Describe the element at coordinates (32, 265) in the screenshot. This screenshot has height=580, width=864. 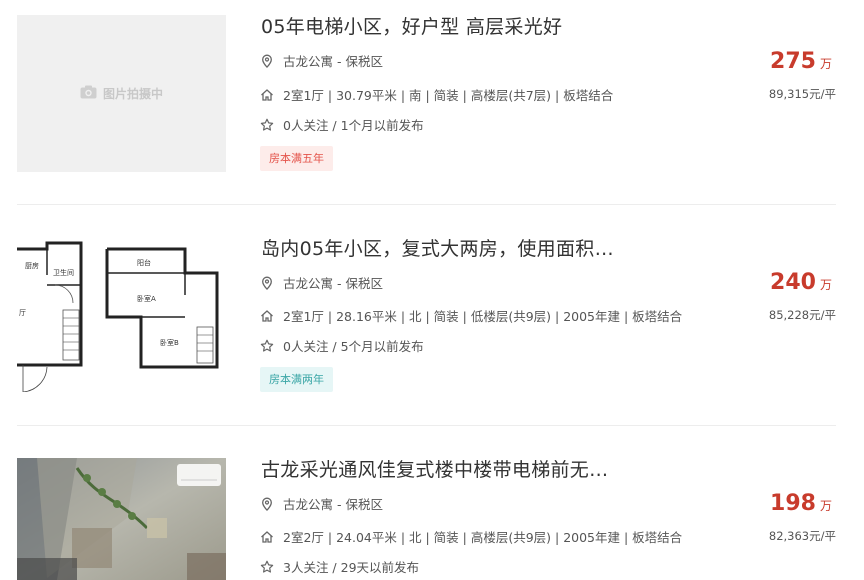
I see `floorplan-label: 厨房` at that location.